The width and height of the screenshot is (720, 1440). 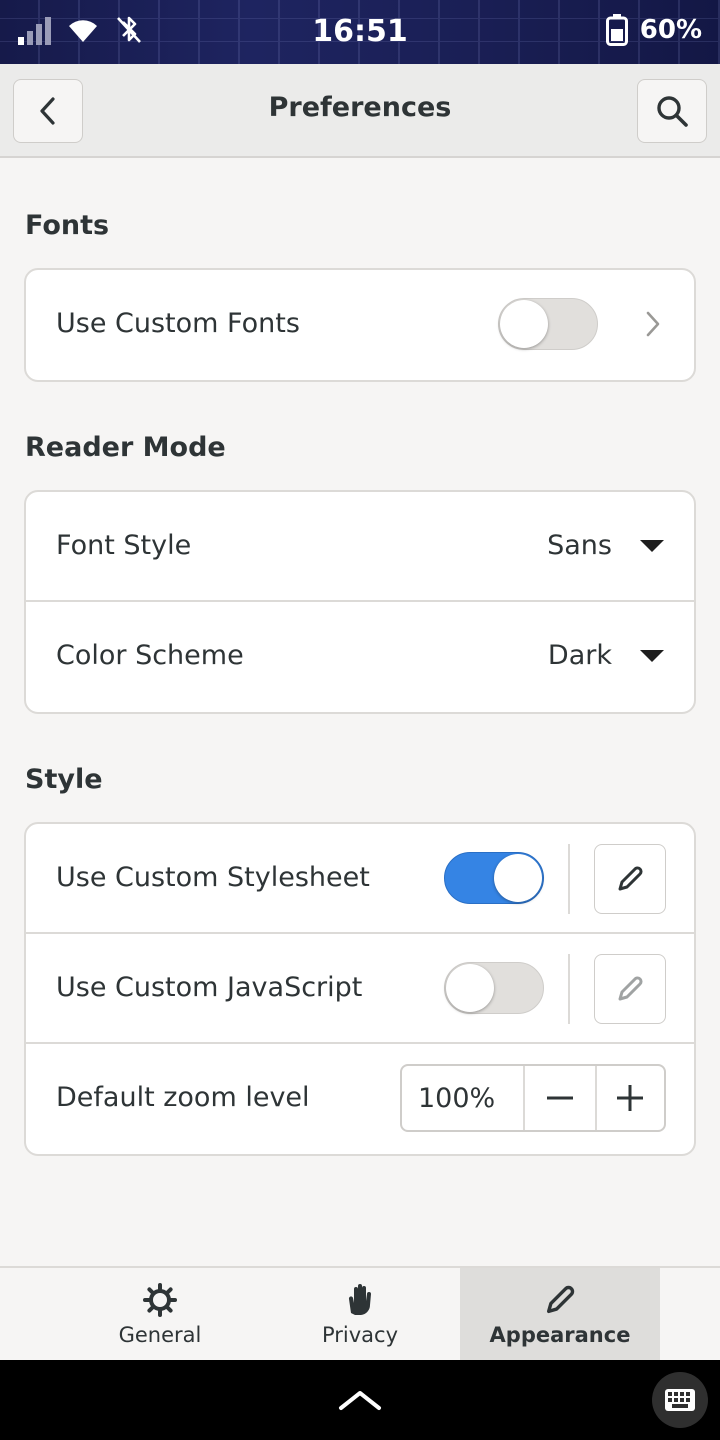 What do you see at coordinates (360, 107) in the screenshot?
I see `page-title: Preferences` at bounding box center [360, 107].